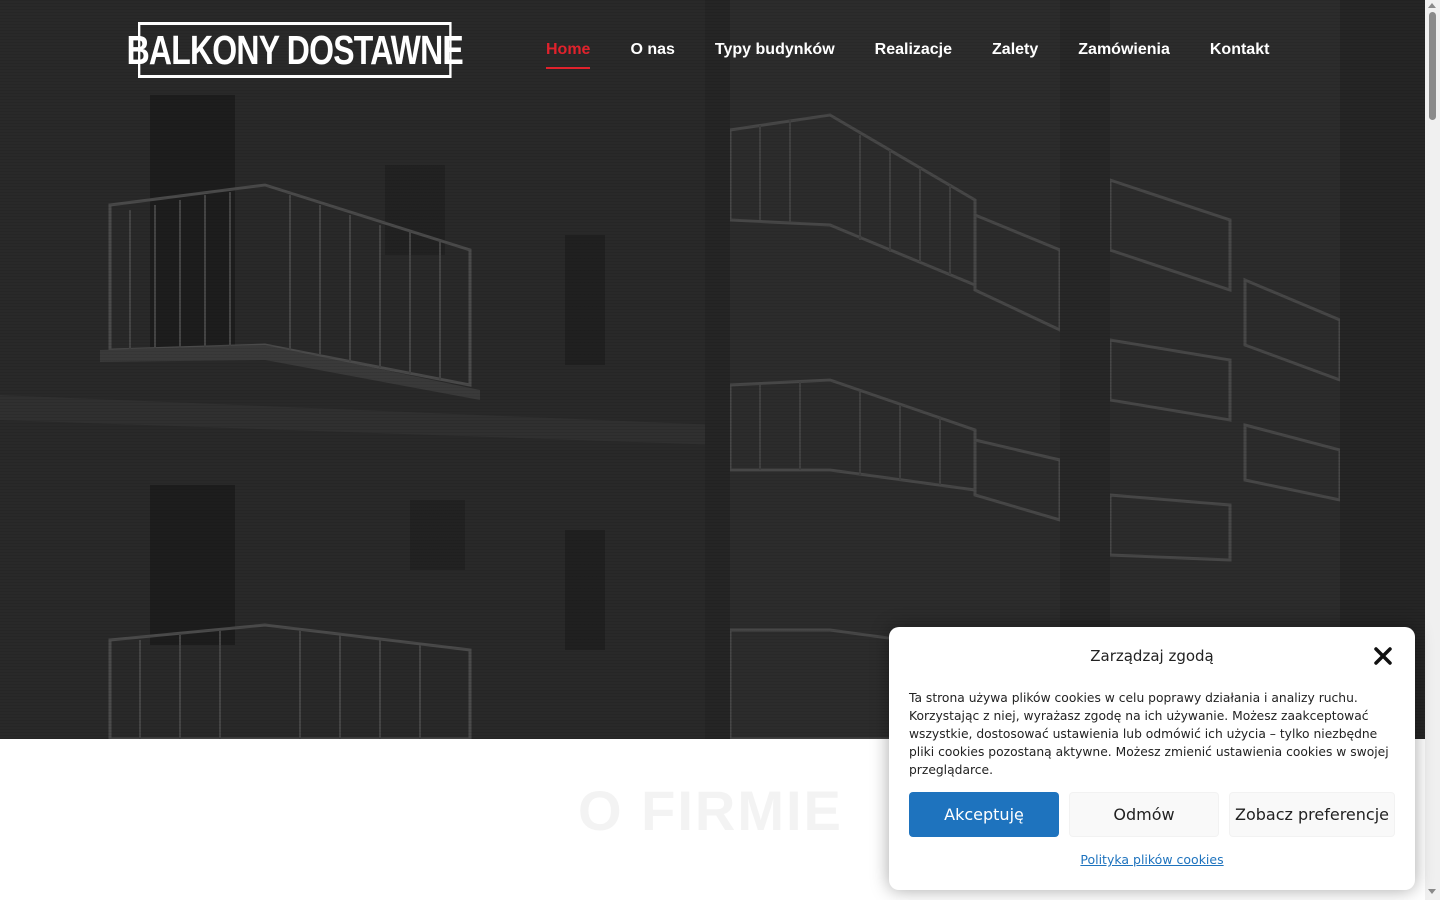  I want to click on scroll-down-icon, so click(1432, 891).